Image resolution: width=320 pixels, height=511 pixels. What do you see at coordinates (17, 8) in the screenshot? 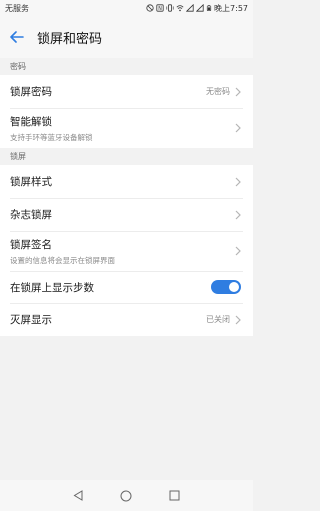
I see `carrier-label: 无服务` at bounding box center [17, 8].